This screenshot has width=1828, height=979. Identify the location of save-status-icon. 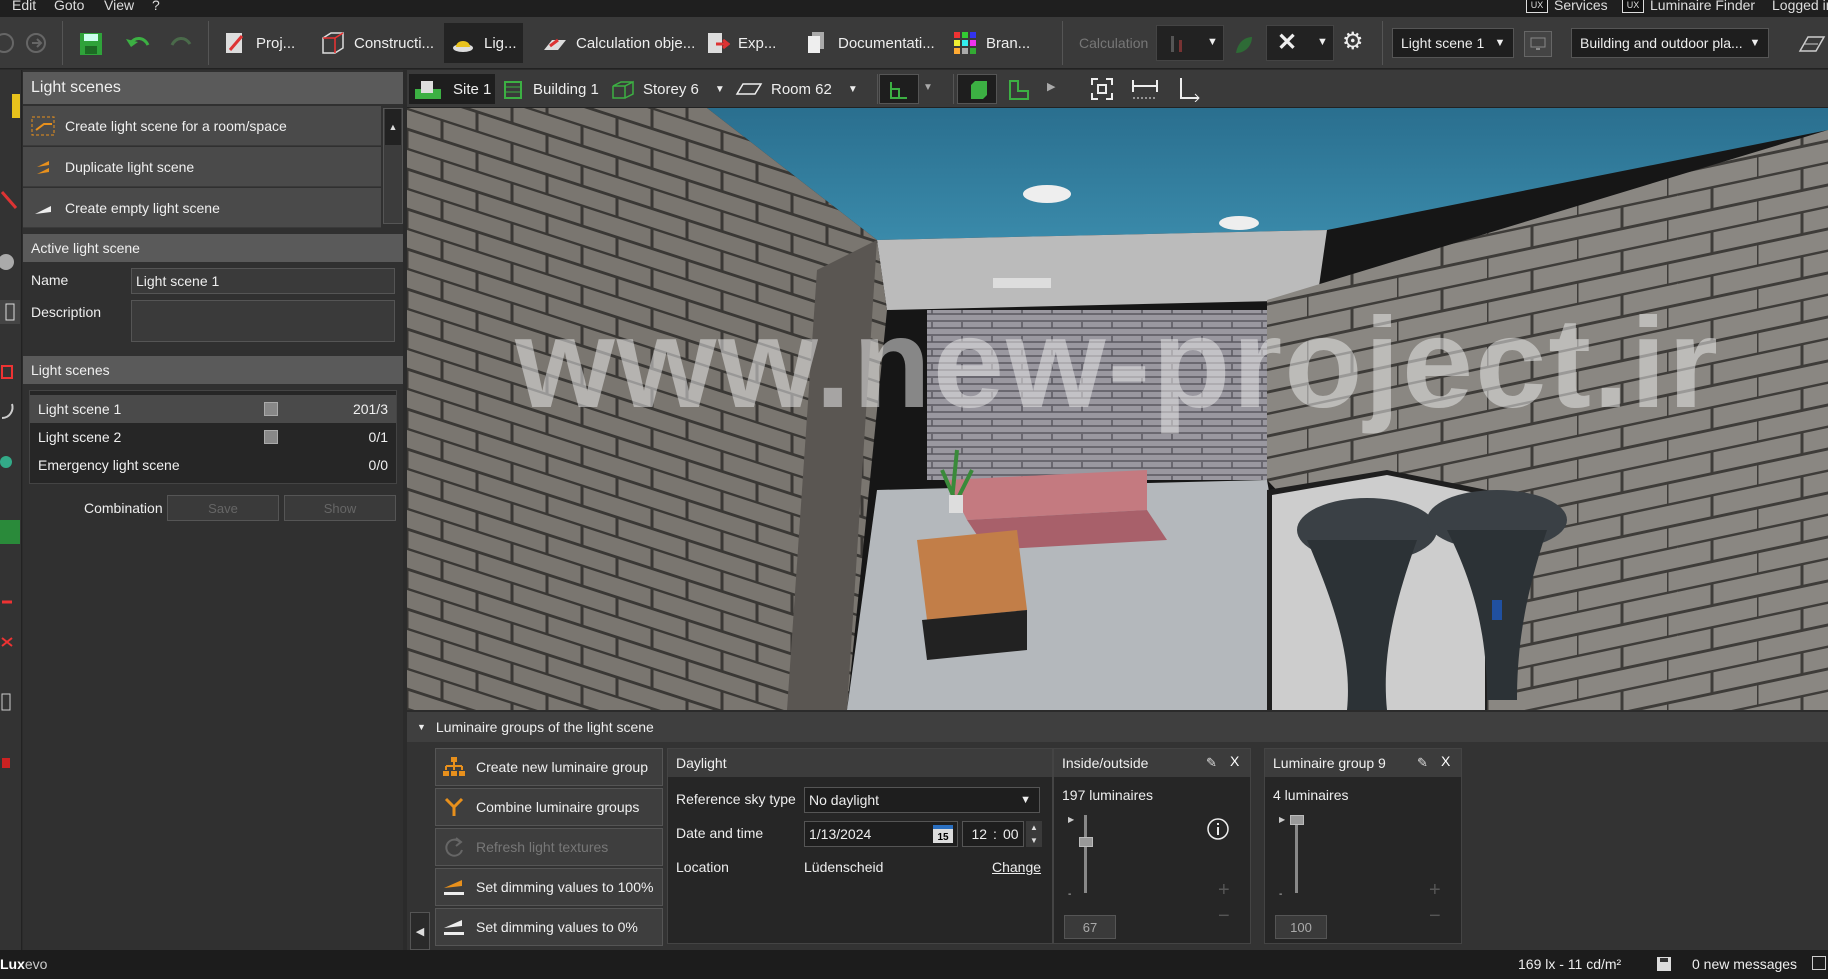
(1664, 964).